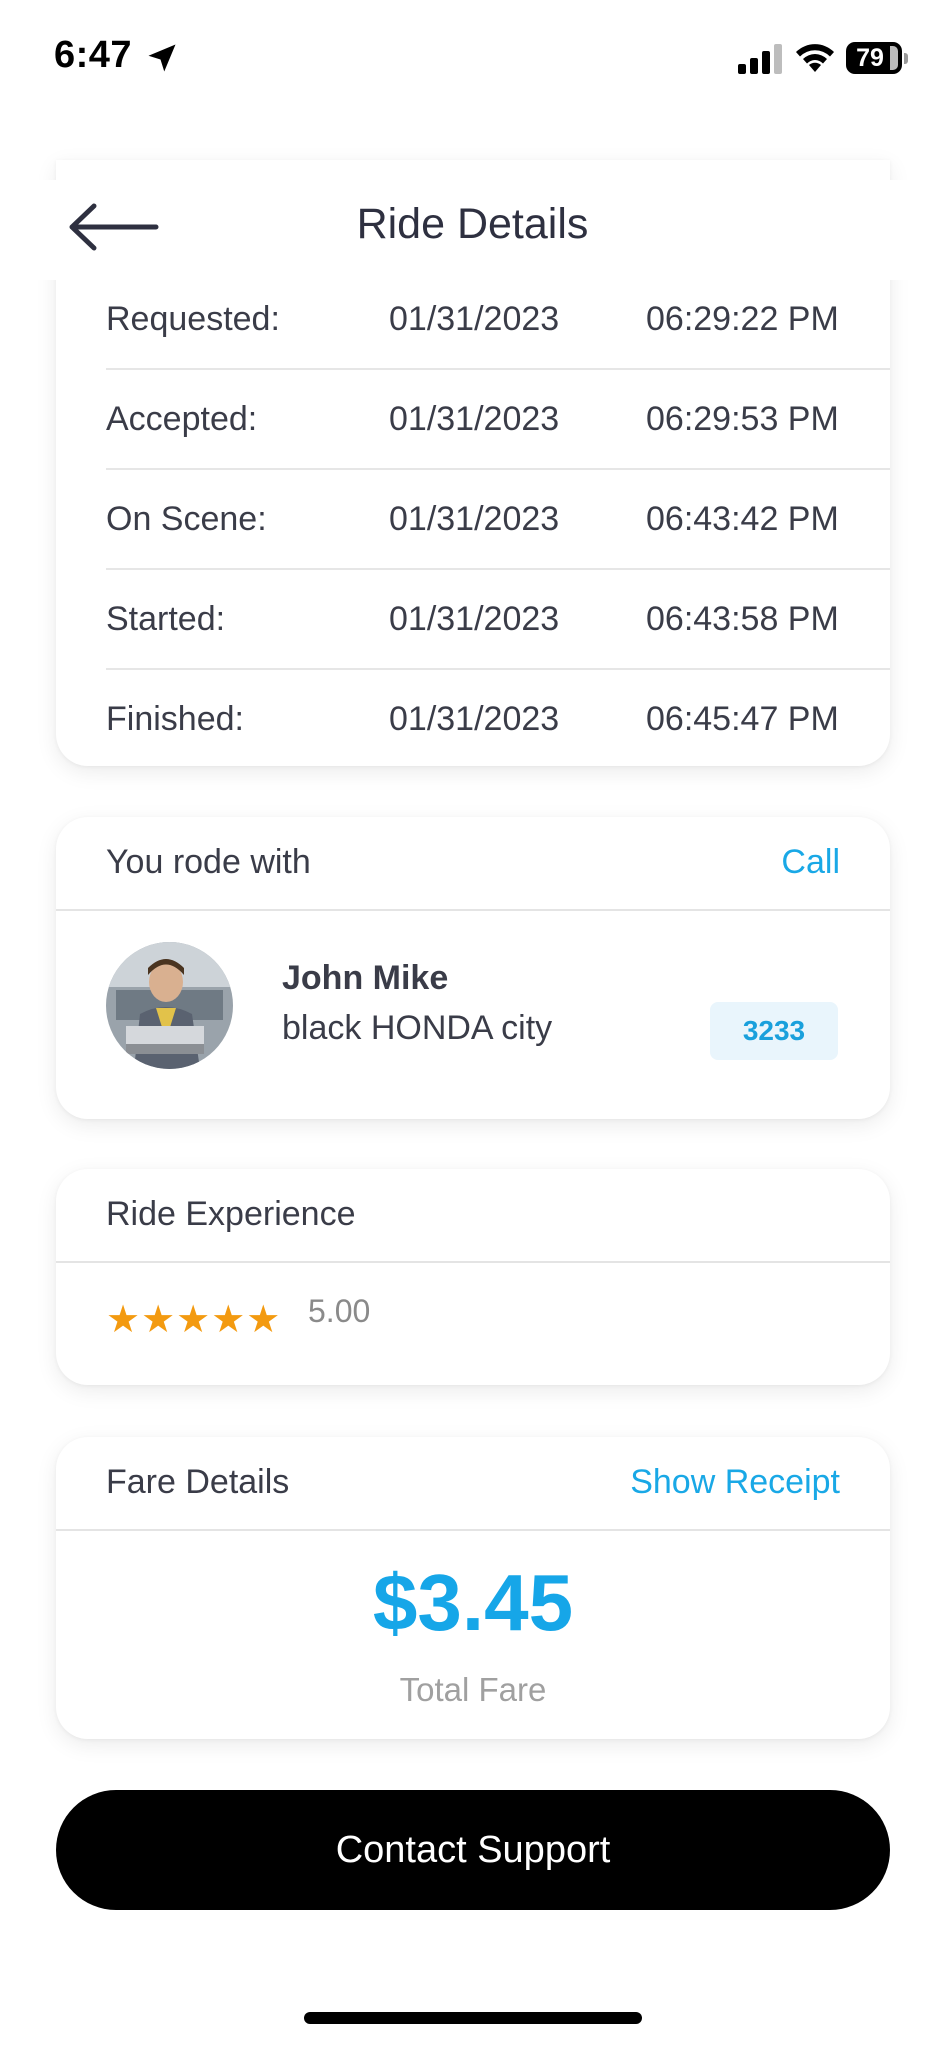 The width and height of the screenshot is (945, 2048). I want to click on timeline-label: Started:, so click(166, 619).